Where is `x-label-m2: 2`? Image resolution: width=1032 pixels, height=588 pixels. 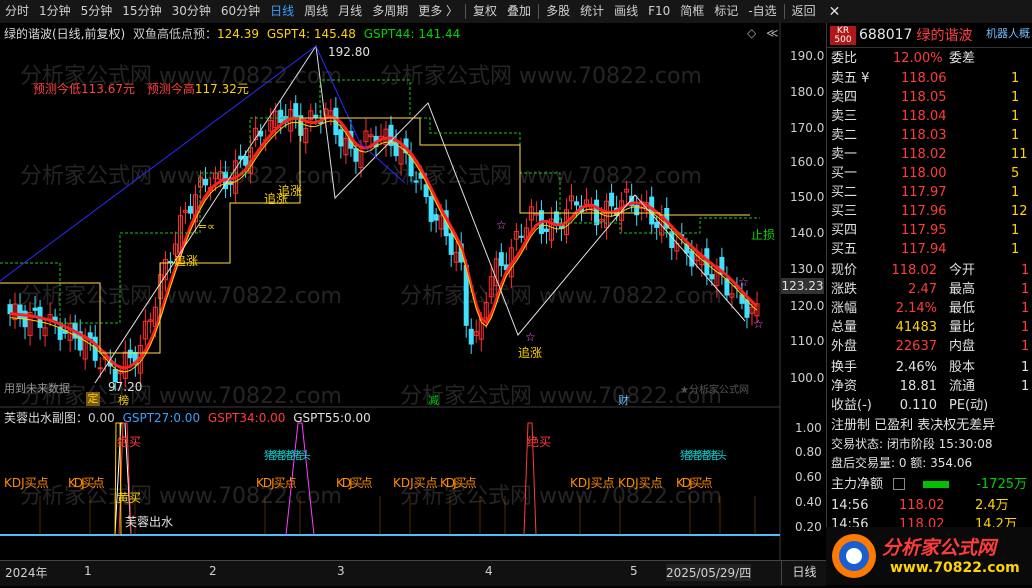
x-label-m2: 2 is located at coordinates (213, 571).